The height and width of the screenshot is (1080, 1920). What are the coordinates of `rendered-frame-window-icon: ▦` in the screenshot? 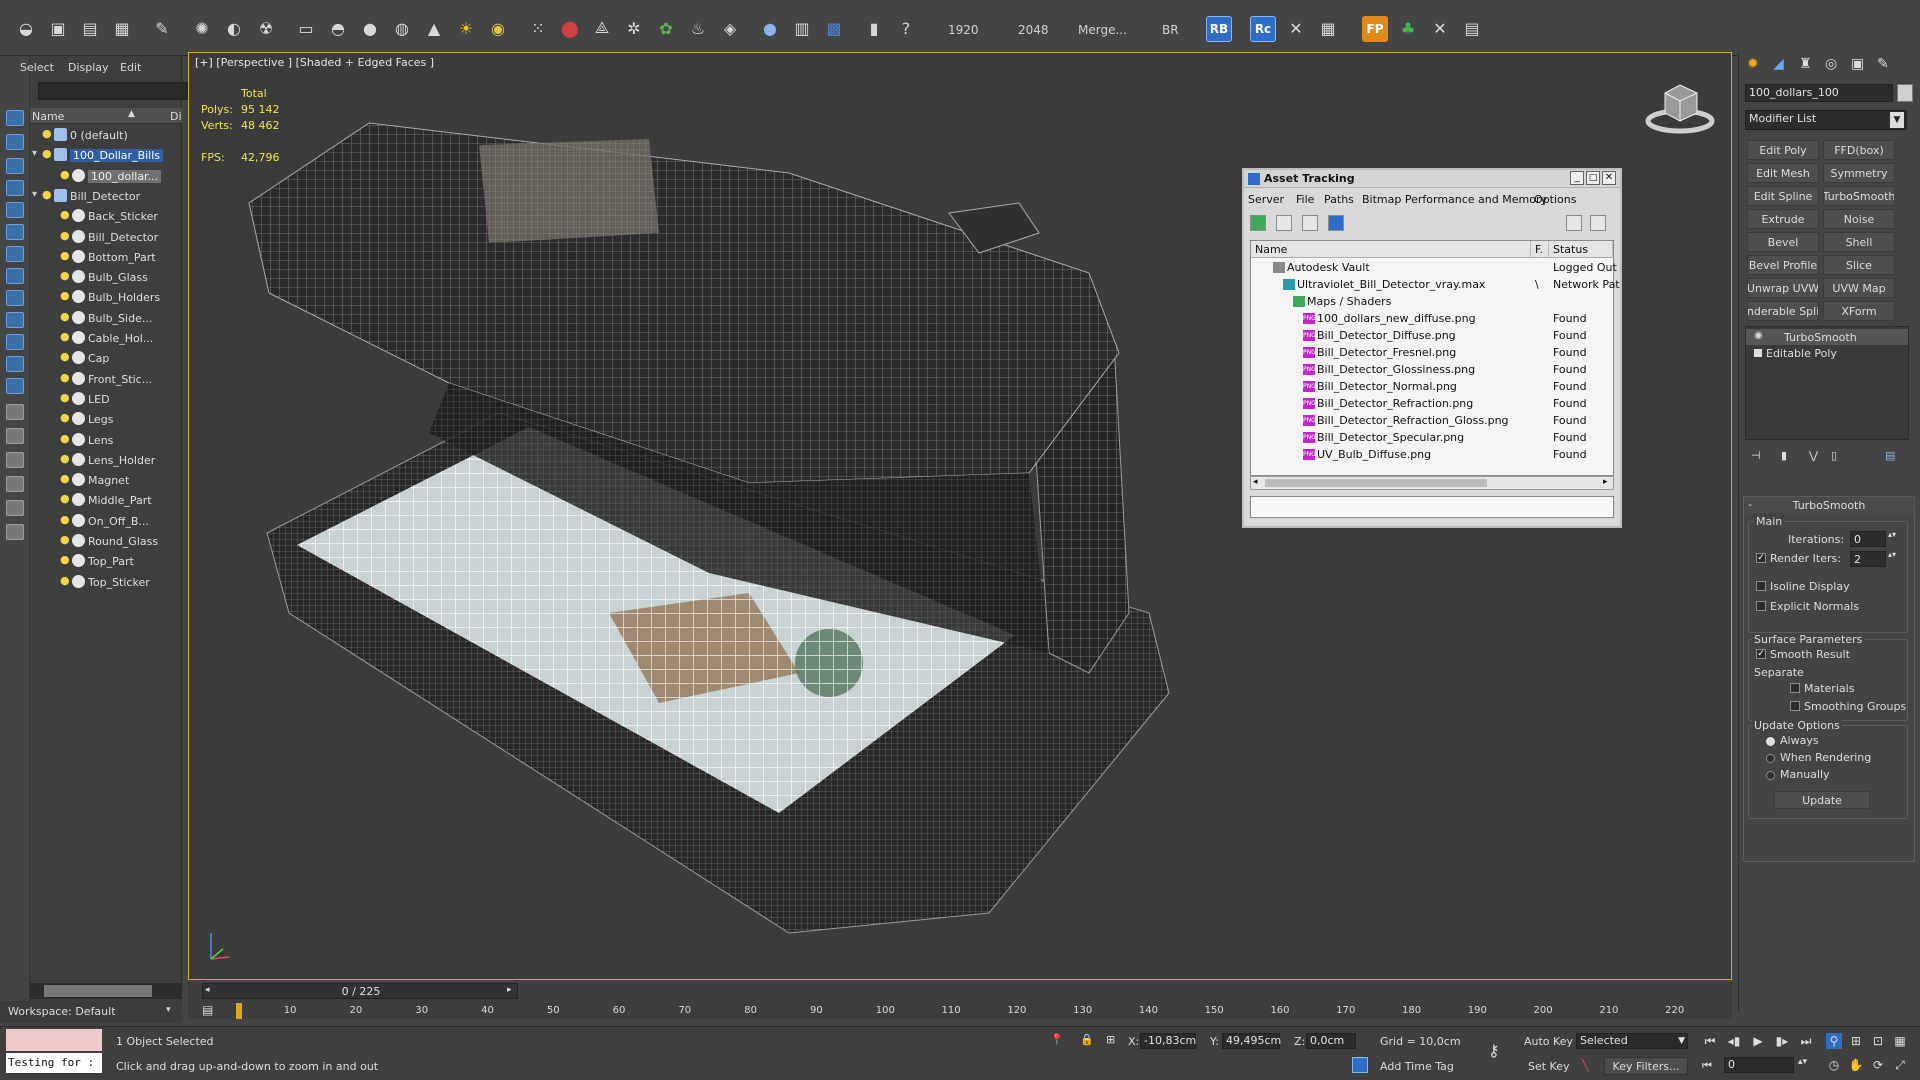 It's located at (122, 28).